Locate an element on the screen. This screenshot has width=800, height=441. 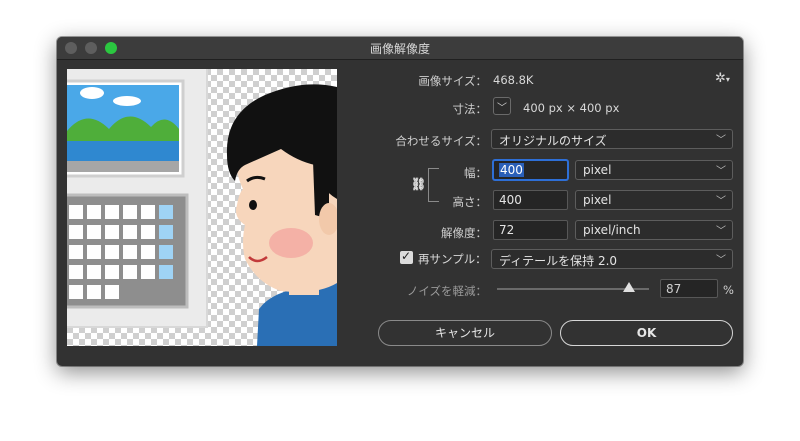
window-title: 画像解像度 is located at coordinates (399, 49).